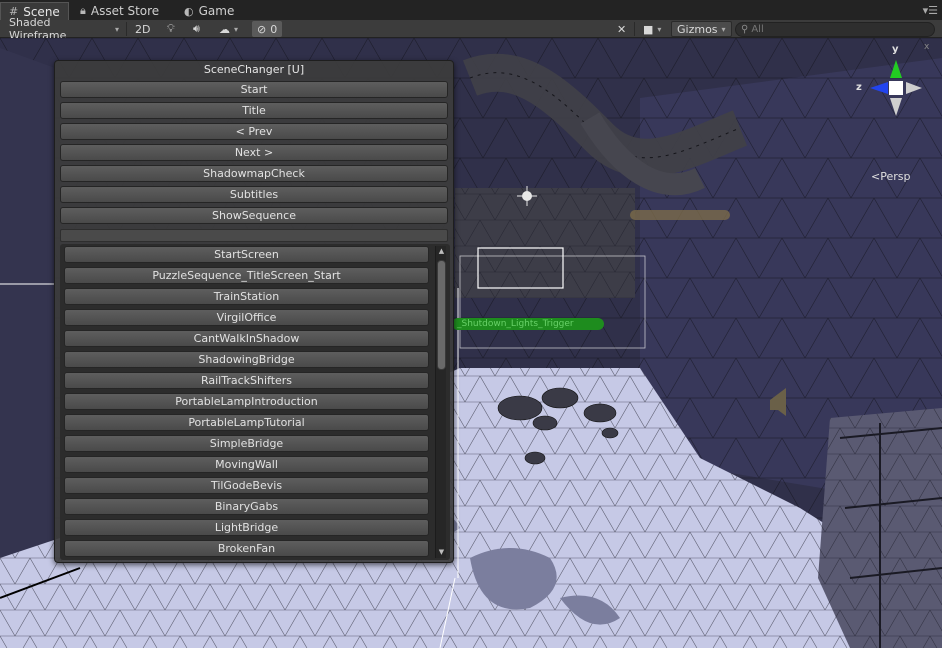 The height and width of the screenshot is (648, 942). I want to click on scene-list-item: BrokenFan, so click(246, 548).